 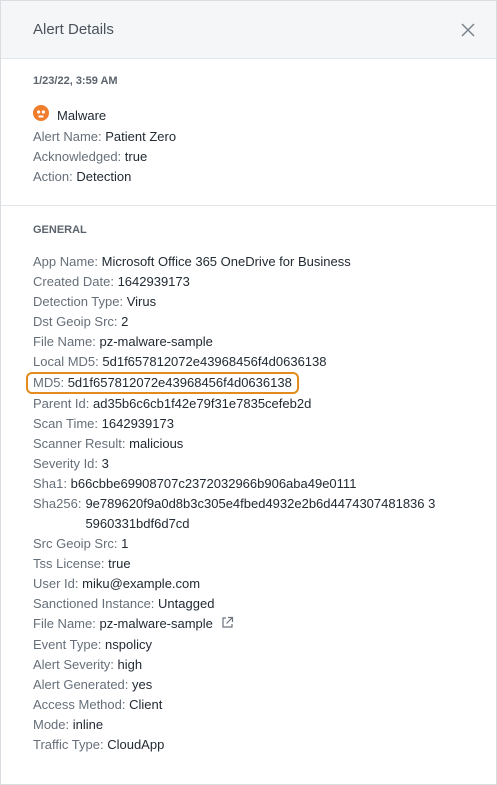 What do you see at coordinates (227, 625) in the screenshot?
I see `external-link-icon` at bounding box center [227, 625].